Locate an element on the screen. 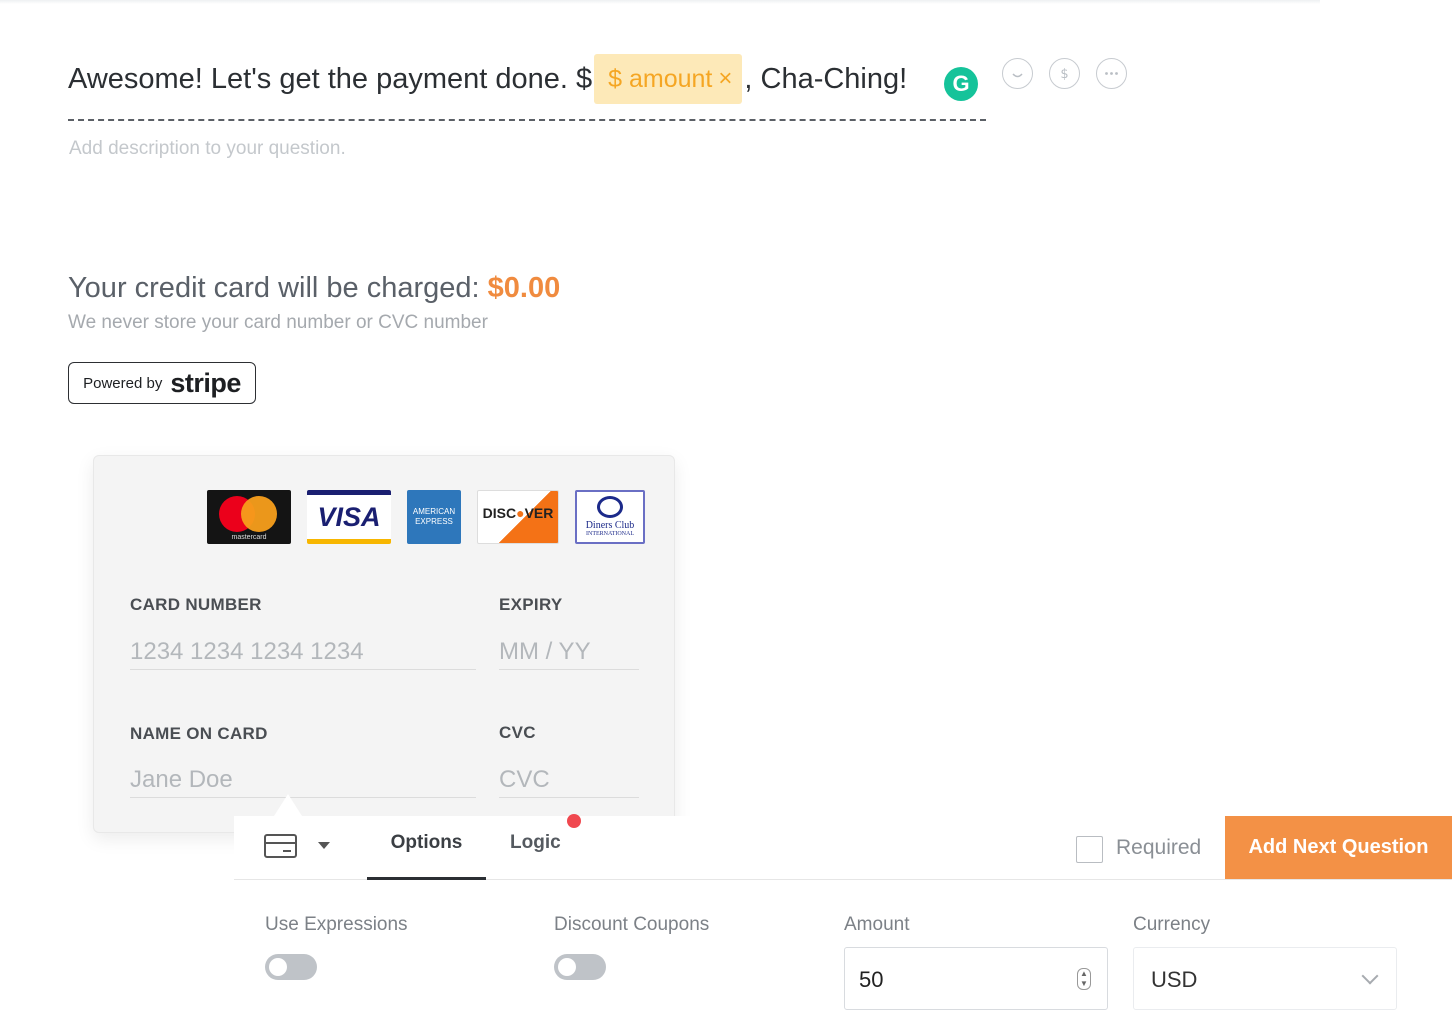  question-suffix: , Cha-Ching! is located at coordinates (826, 78).